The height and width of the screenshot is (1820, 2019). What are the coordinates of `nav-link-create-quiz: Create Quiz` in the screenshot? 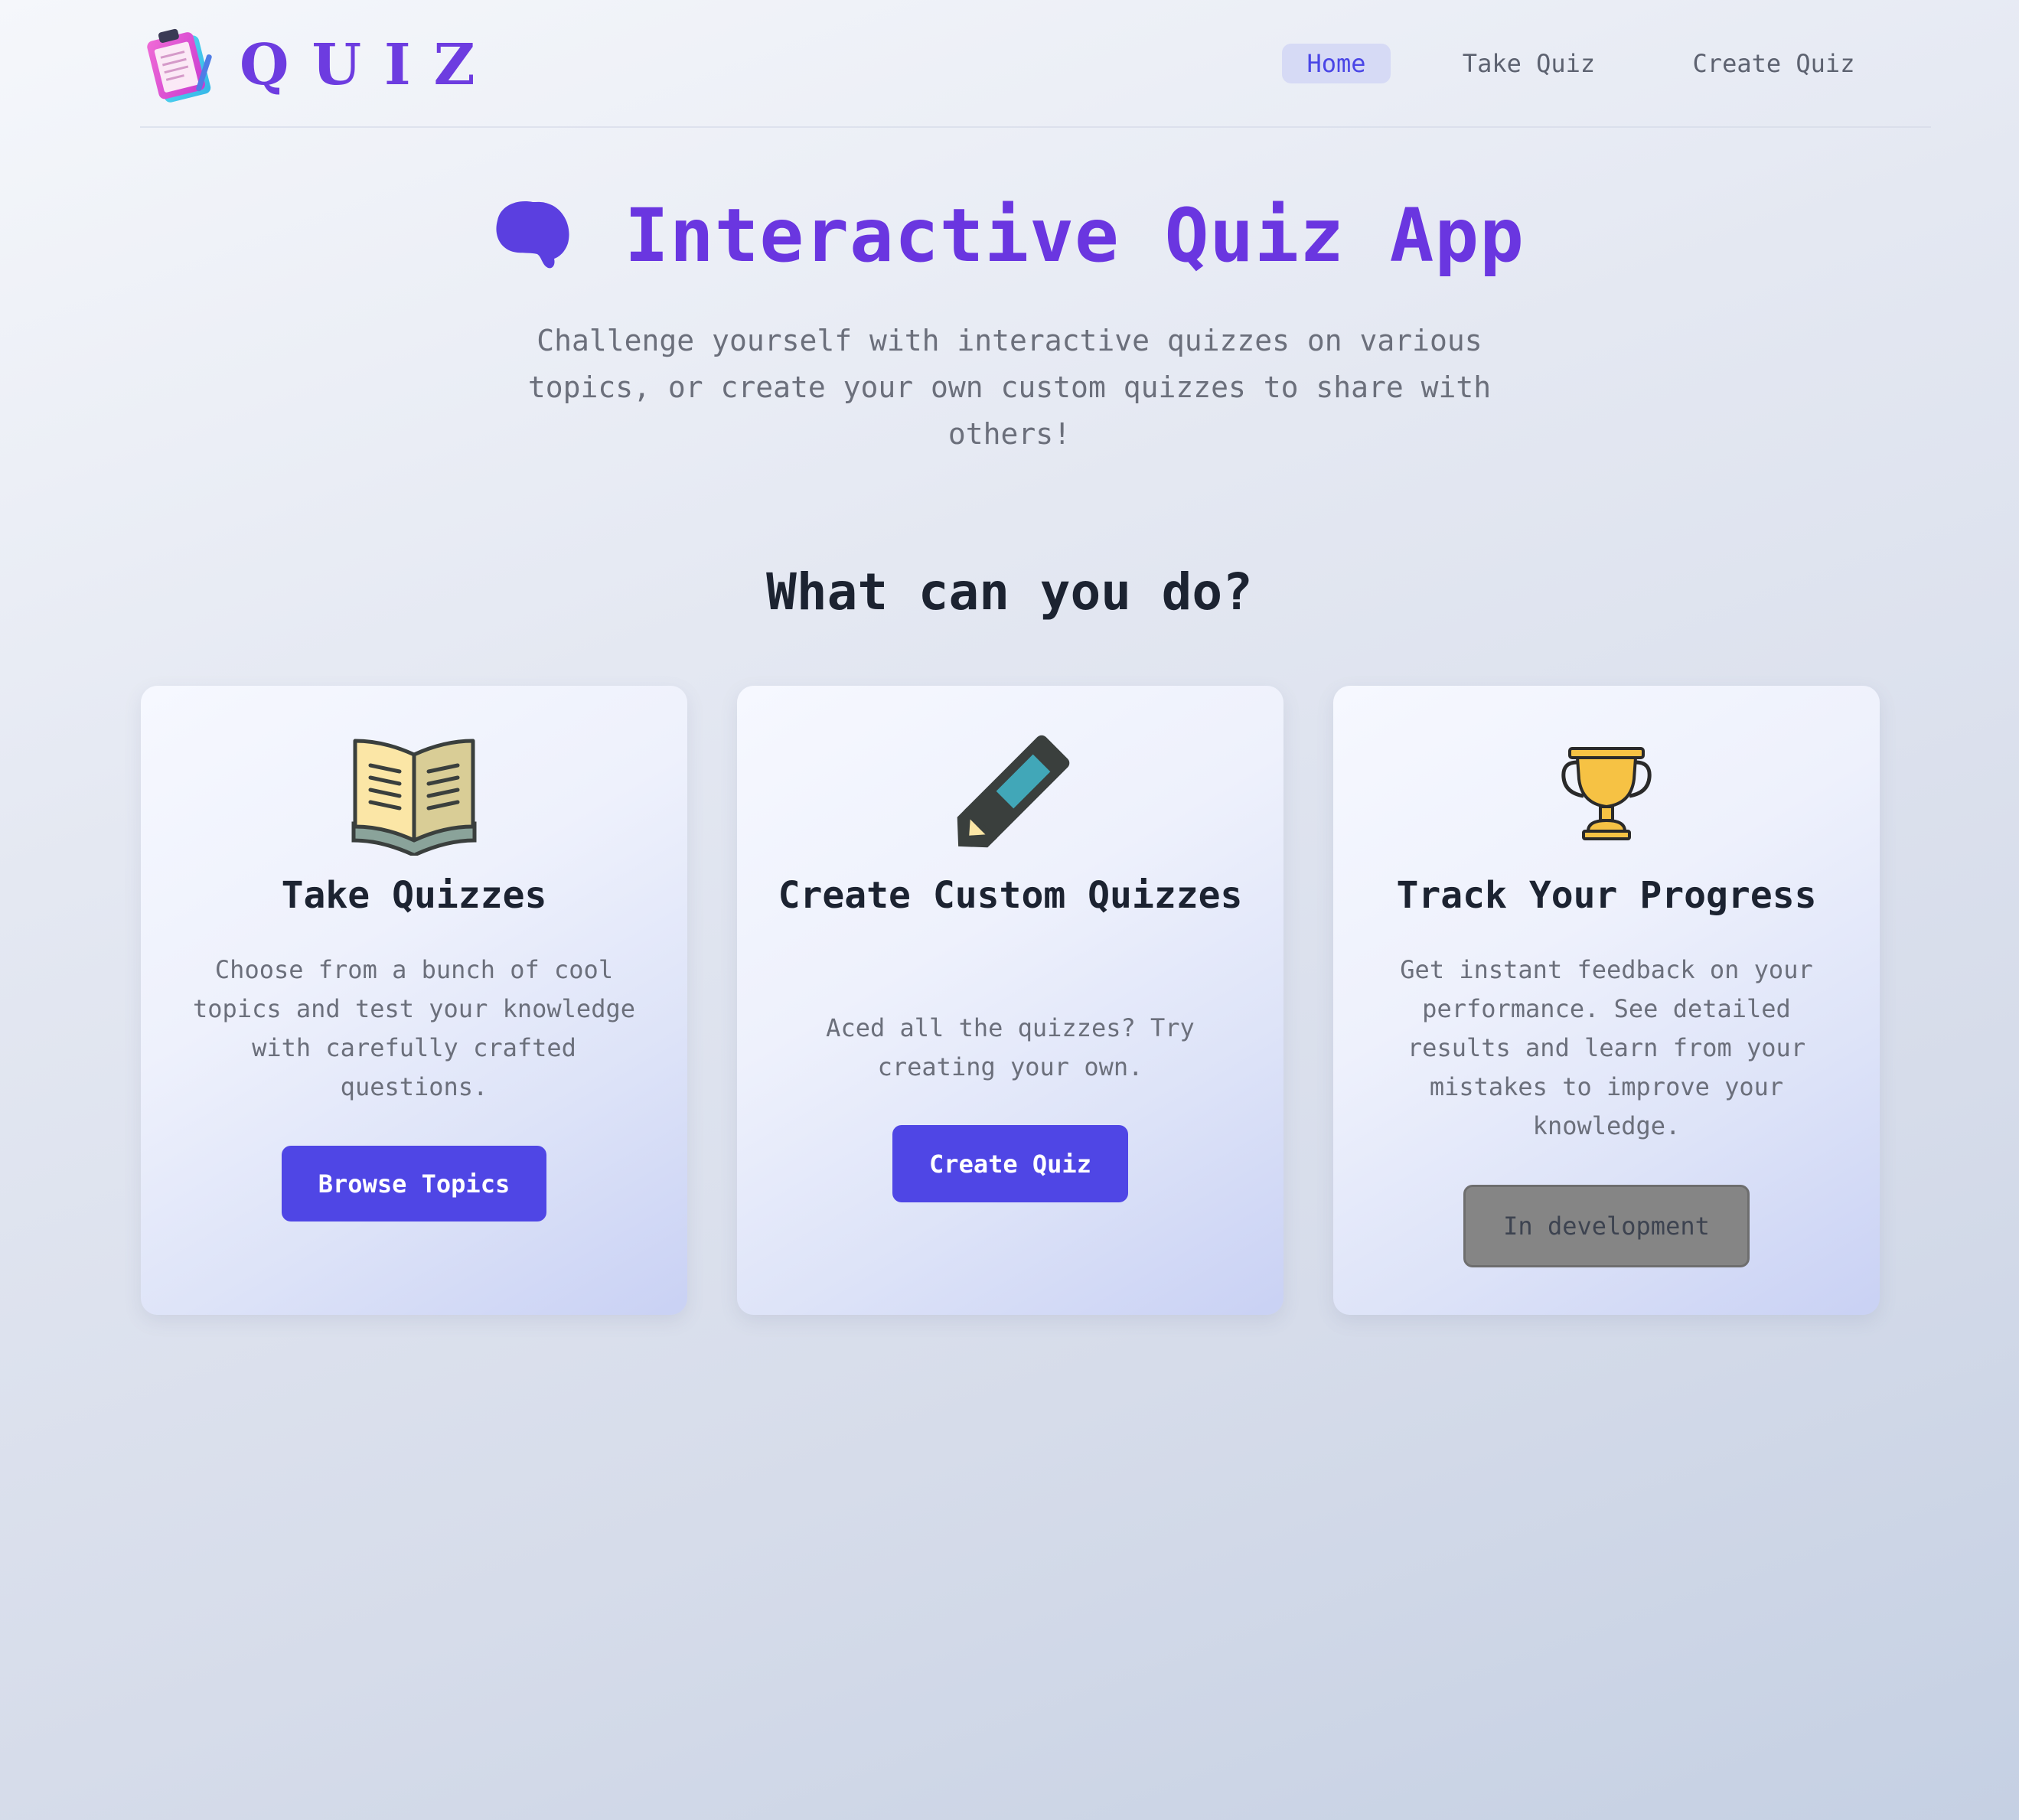 It's located at (1774, 63).